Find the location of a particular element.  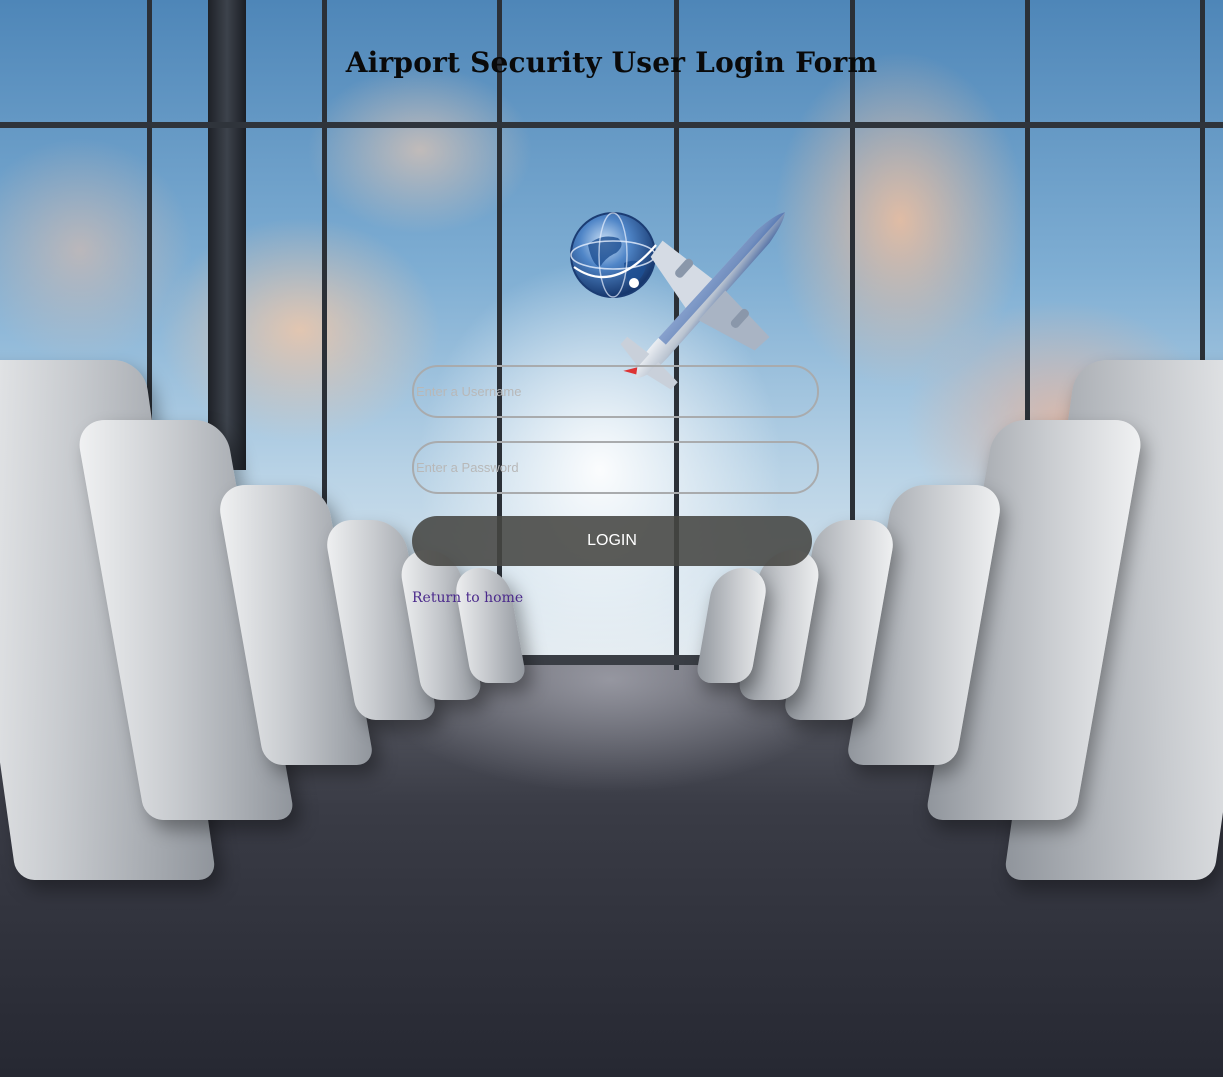

login-button: LOGIN is located at coordinates (612, 541).